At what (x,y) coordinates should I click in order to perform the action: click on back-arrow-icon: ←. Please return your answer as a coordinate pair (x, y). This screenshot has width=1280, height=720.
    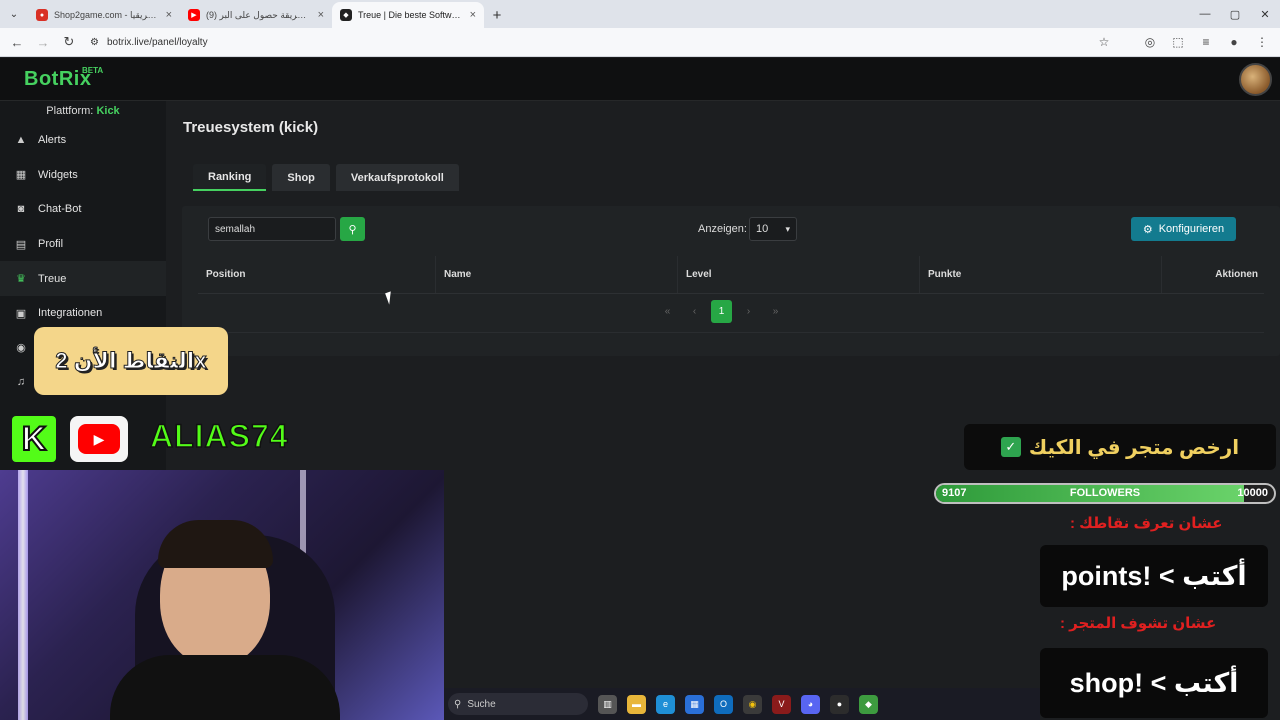
    Looking at the image, I should click on (17, 42).